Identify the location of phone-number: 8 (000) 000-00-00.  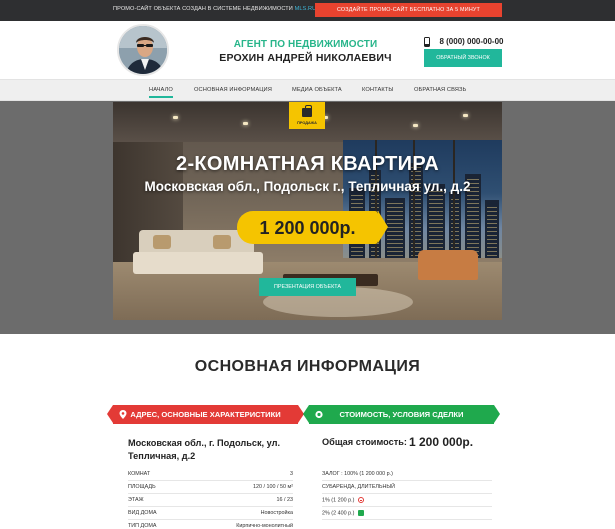
(471, 41).